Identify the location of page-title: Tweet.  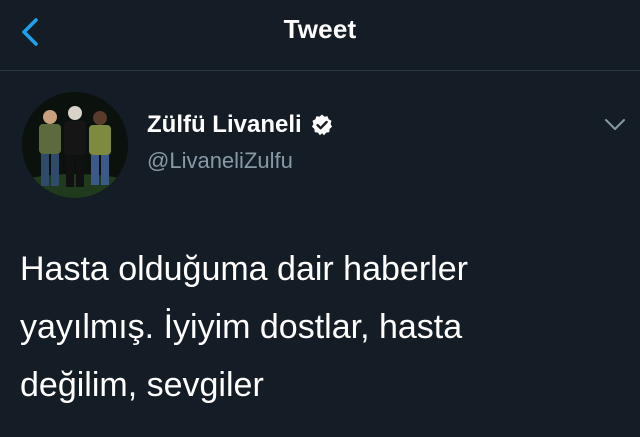
(320, 29).